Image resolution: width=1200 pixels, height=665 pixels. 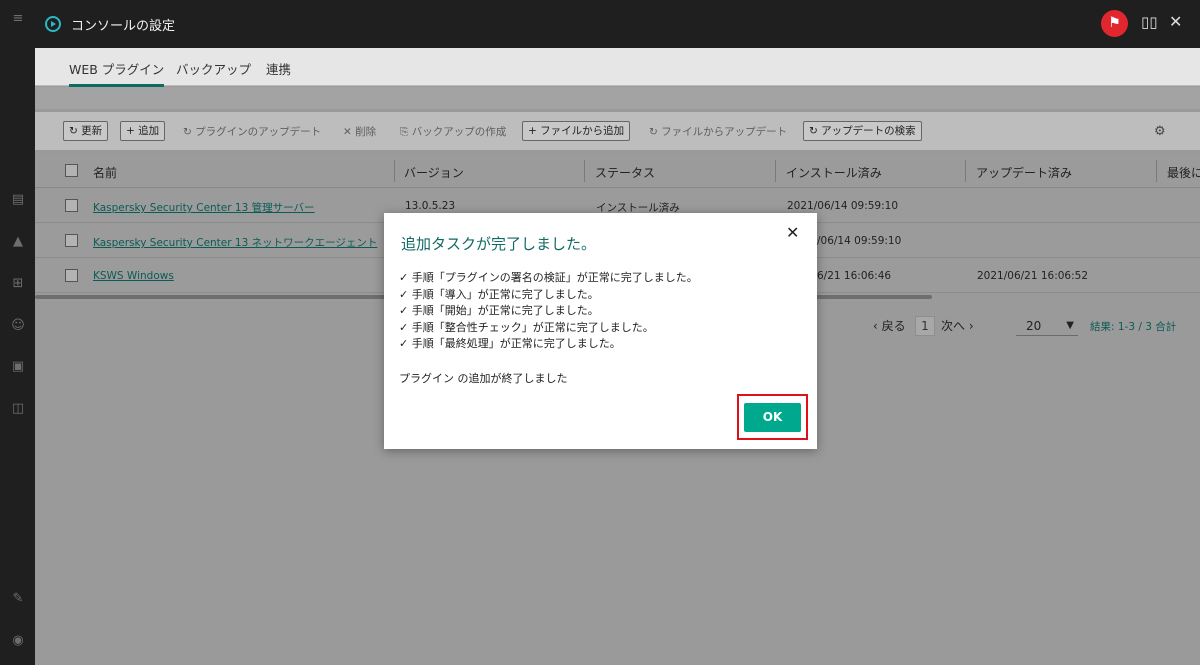 What do you see at coordinates (1070, 325) in the screenshot?
I see `chevron-down-icon: ▼` at bounding box center [1070, 325].